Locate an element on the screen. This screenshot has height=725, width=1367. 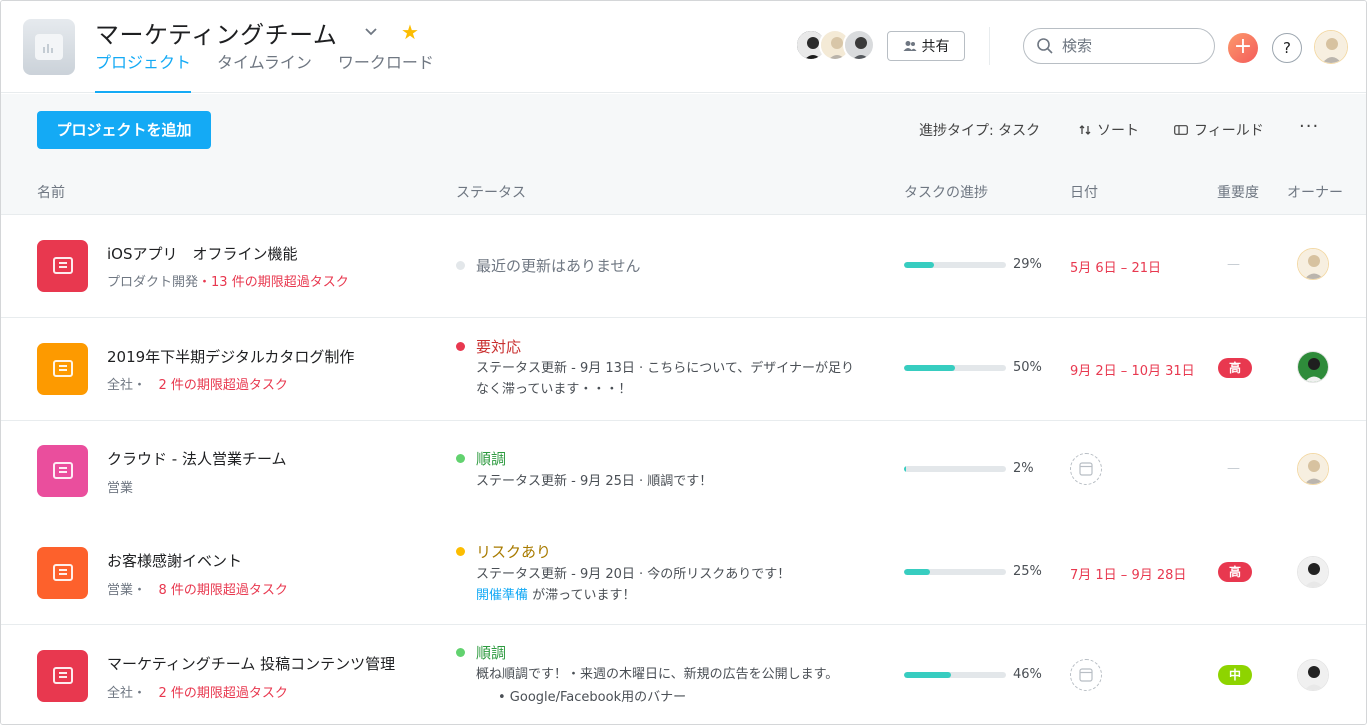
chevron-down-icon is located at coordinates (371, 31).